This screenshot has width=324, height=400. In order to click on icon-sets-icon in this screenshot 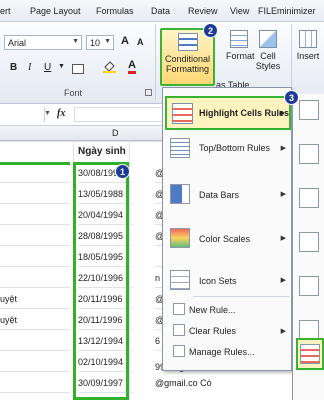, I will do `click(180, 280)`.